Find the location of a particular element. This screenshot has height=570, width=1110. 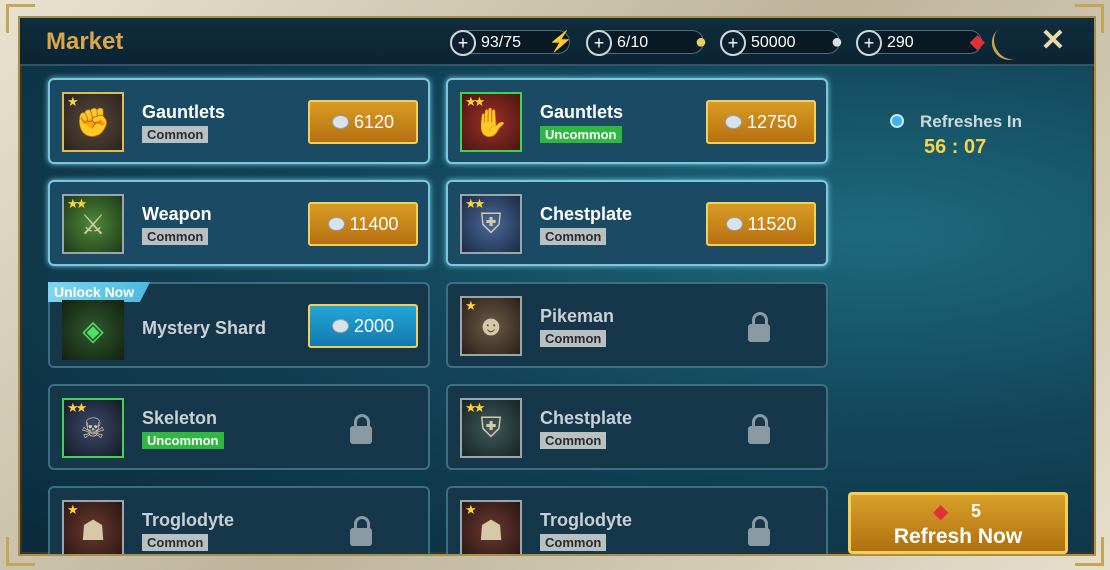

item-portrait: ◈ is located at coordinates (93, 330).